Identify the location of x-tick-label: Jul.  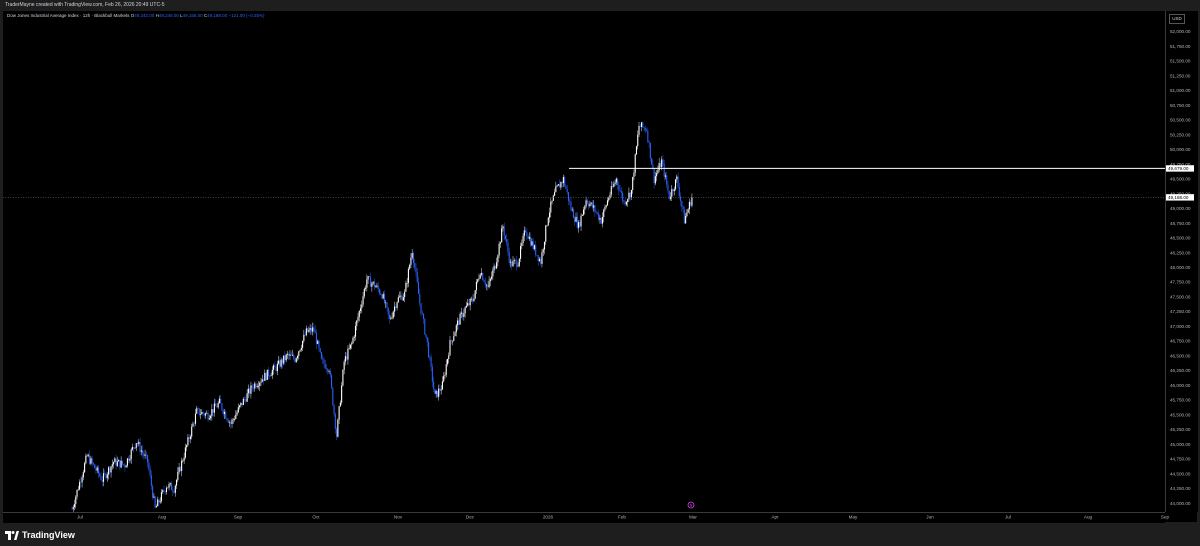
(80, 517).